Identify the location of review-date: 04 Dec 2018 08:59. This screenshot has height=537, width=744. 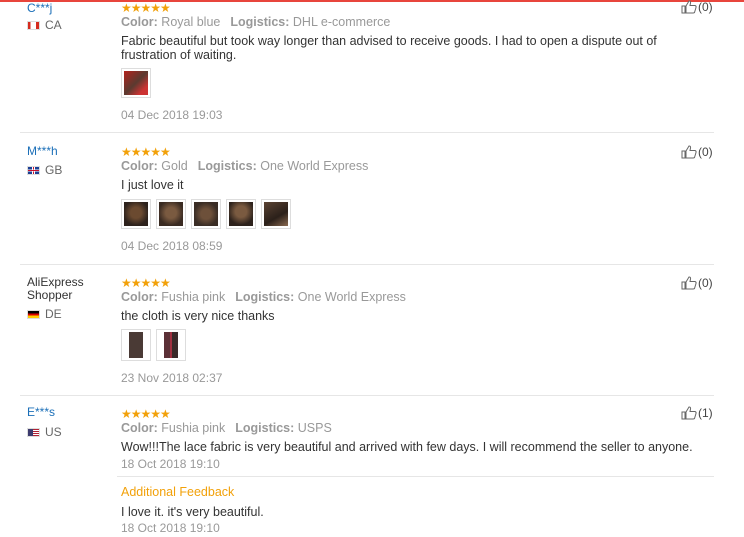
(172, 246).